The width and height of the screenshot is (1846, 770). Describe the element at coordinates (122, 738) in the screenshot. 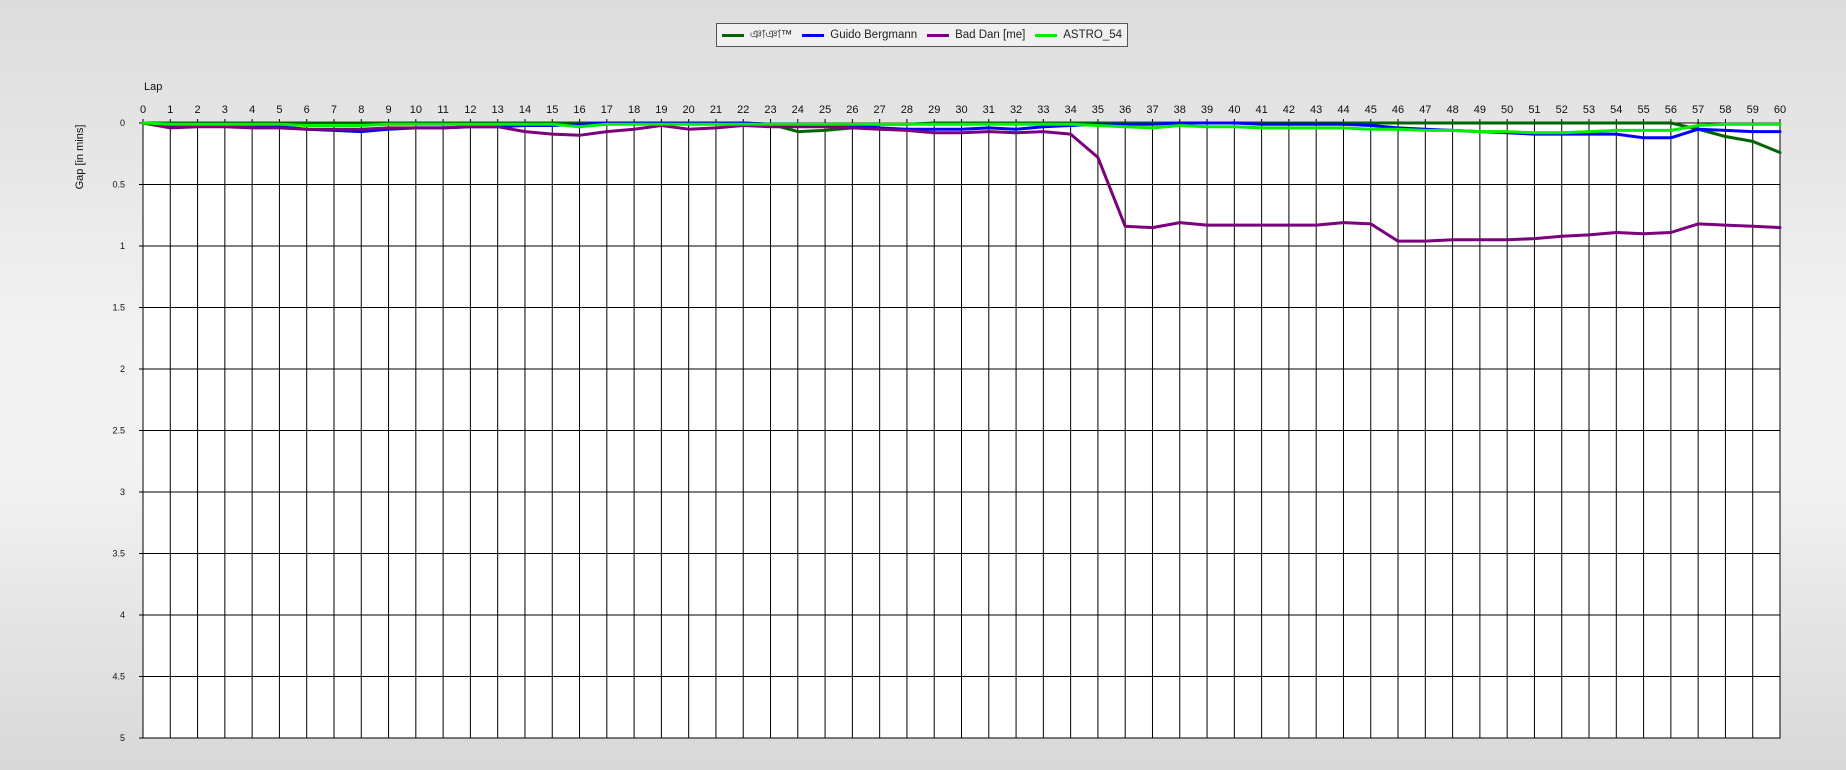

I see `y-tick-label: 5` at that location.